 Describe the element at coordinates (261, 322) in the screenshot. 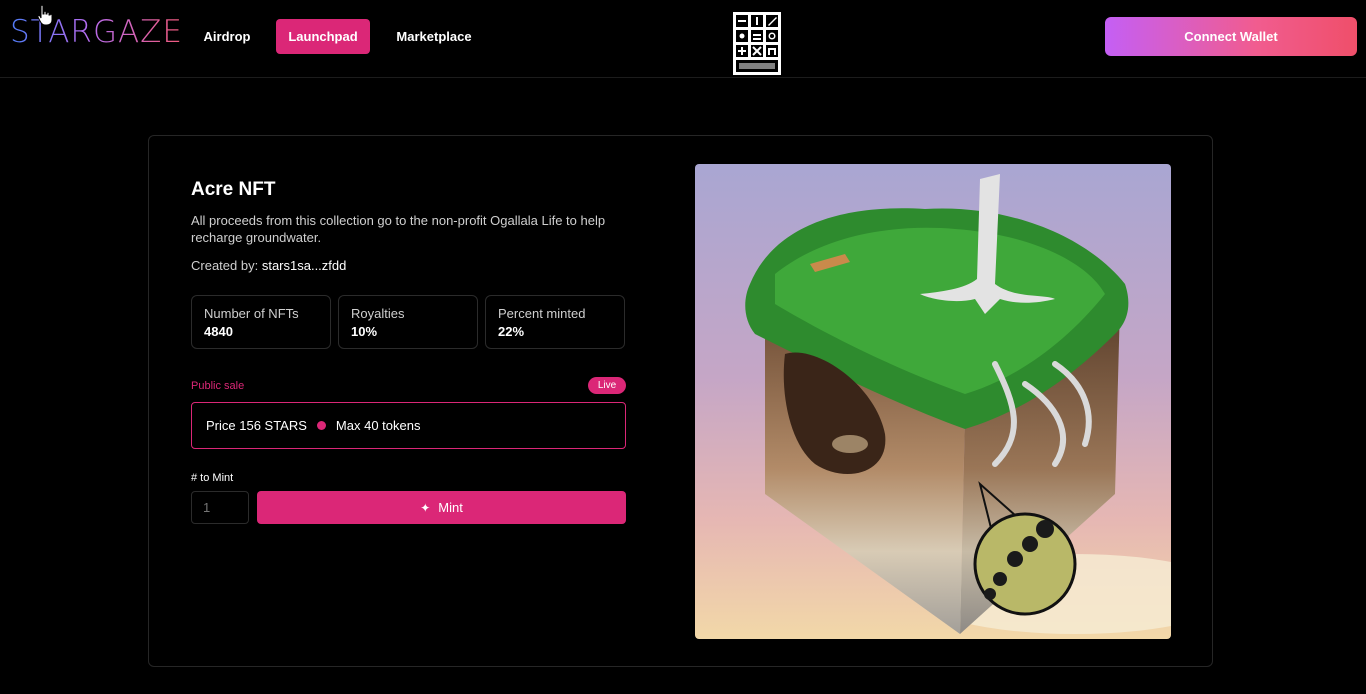

I see `stat-number-of-nfts: Number of NFTs 4840` at that location.